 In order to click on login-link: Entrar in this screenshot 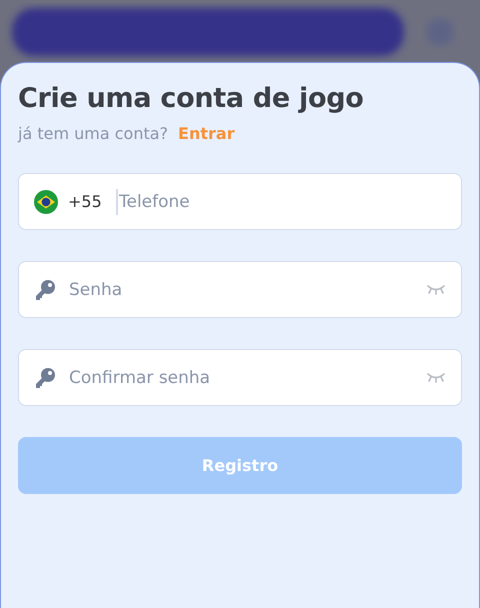, I will do `click(206, 133)`.